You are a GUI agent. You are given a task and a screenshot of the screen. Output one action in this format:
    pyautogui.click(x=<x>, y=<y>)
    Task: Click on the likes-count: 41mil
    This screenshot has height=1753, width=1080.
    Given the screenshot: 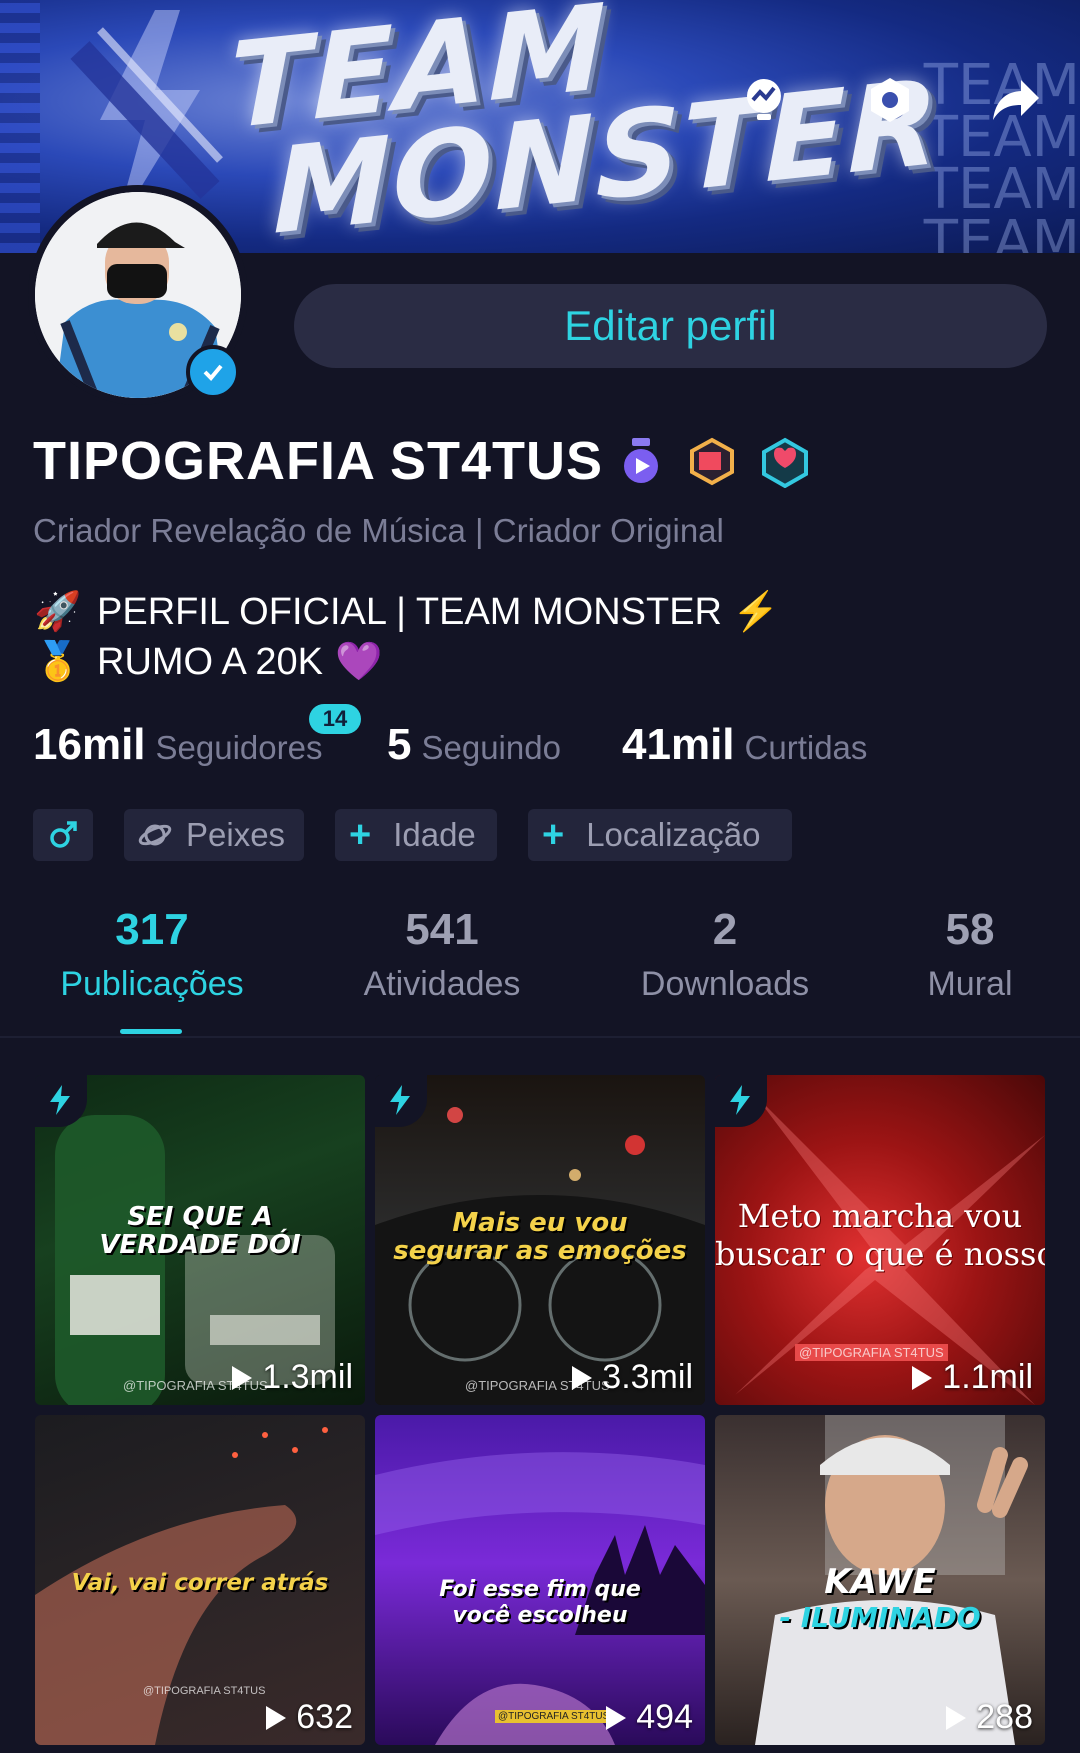 What is the action you would take?
    pyautogui.click(x=678, y=744)
    